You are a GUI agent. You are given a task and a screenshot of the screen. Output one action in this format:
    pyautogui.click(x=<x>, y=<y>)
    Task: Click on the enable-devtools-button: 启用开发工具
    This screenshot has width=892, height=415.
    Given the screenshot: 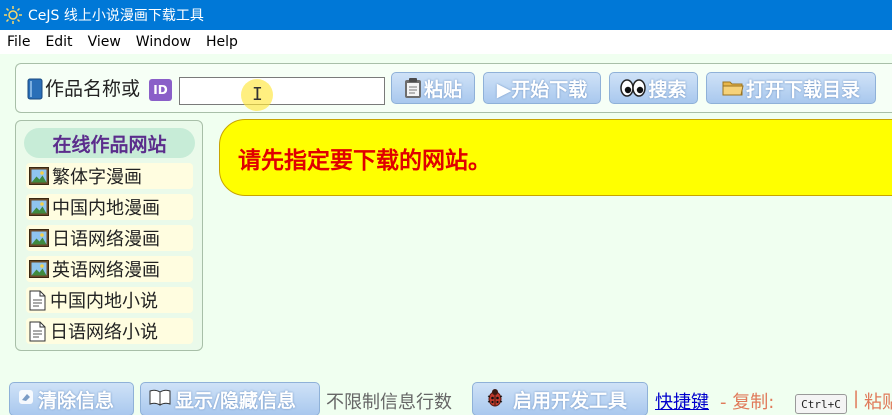 What is the action you would take?
    pyautogui.click(x=560, y=398)
    